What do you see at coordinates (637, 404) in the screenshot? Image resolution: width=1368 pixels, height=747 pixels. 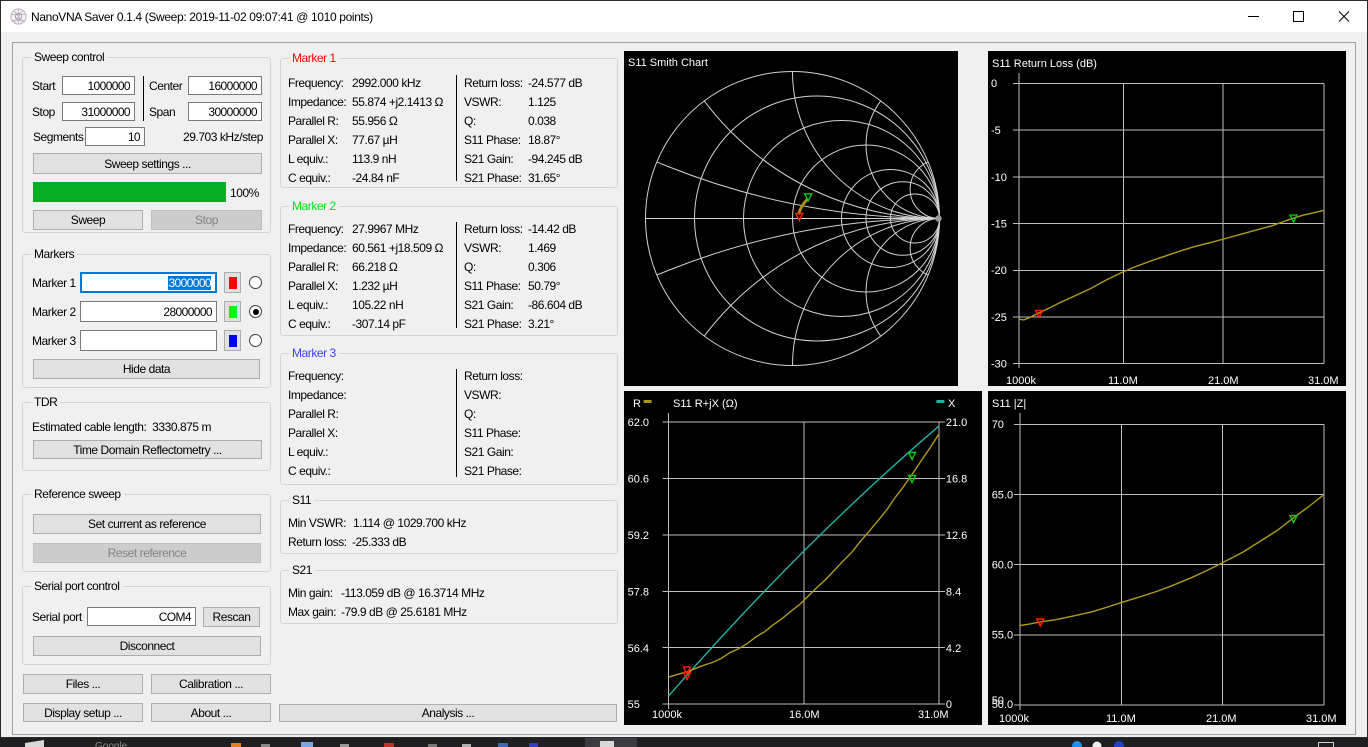 I see `svg-text: R` at bounding box center [637, 404].